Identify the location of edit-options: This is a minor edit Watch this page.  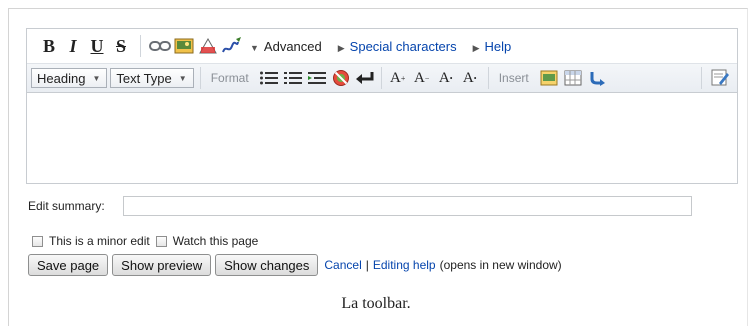
(145, 241).